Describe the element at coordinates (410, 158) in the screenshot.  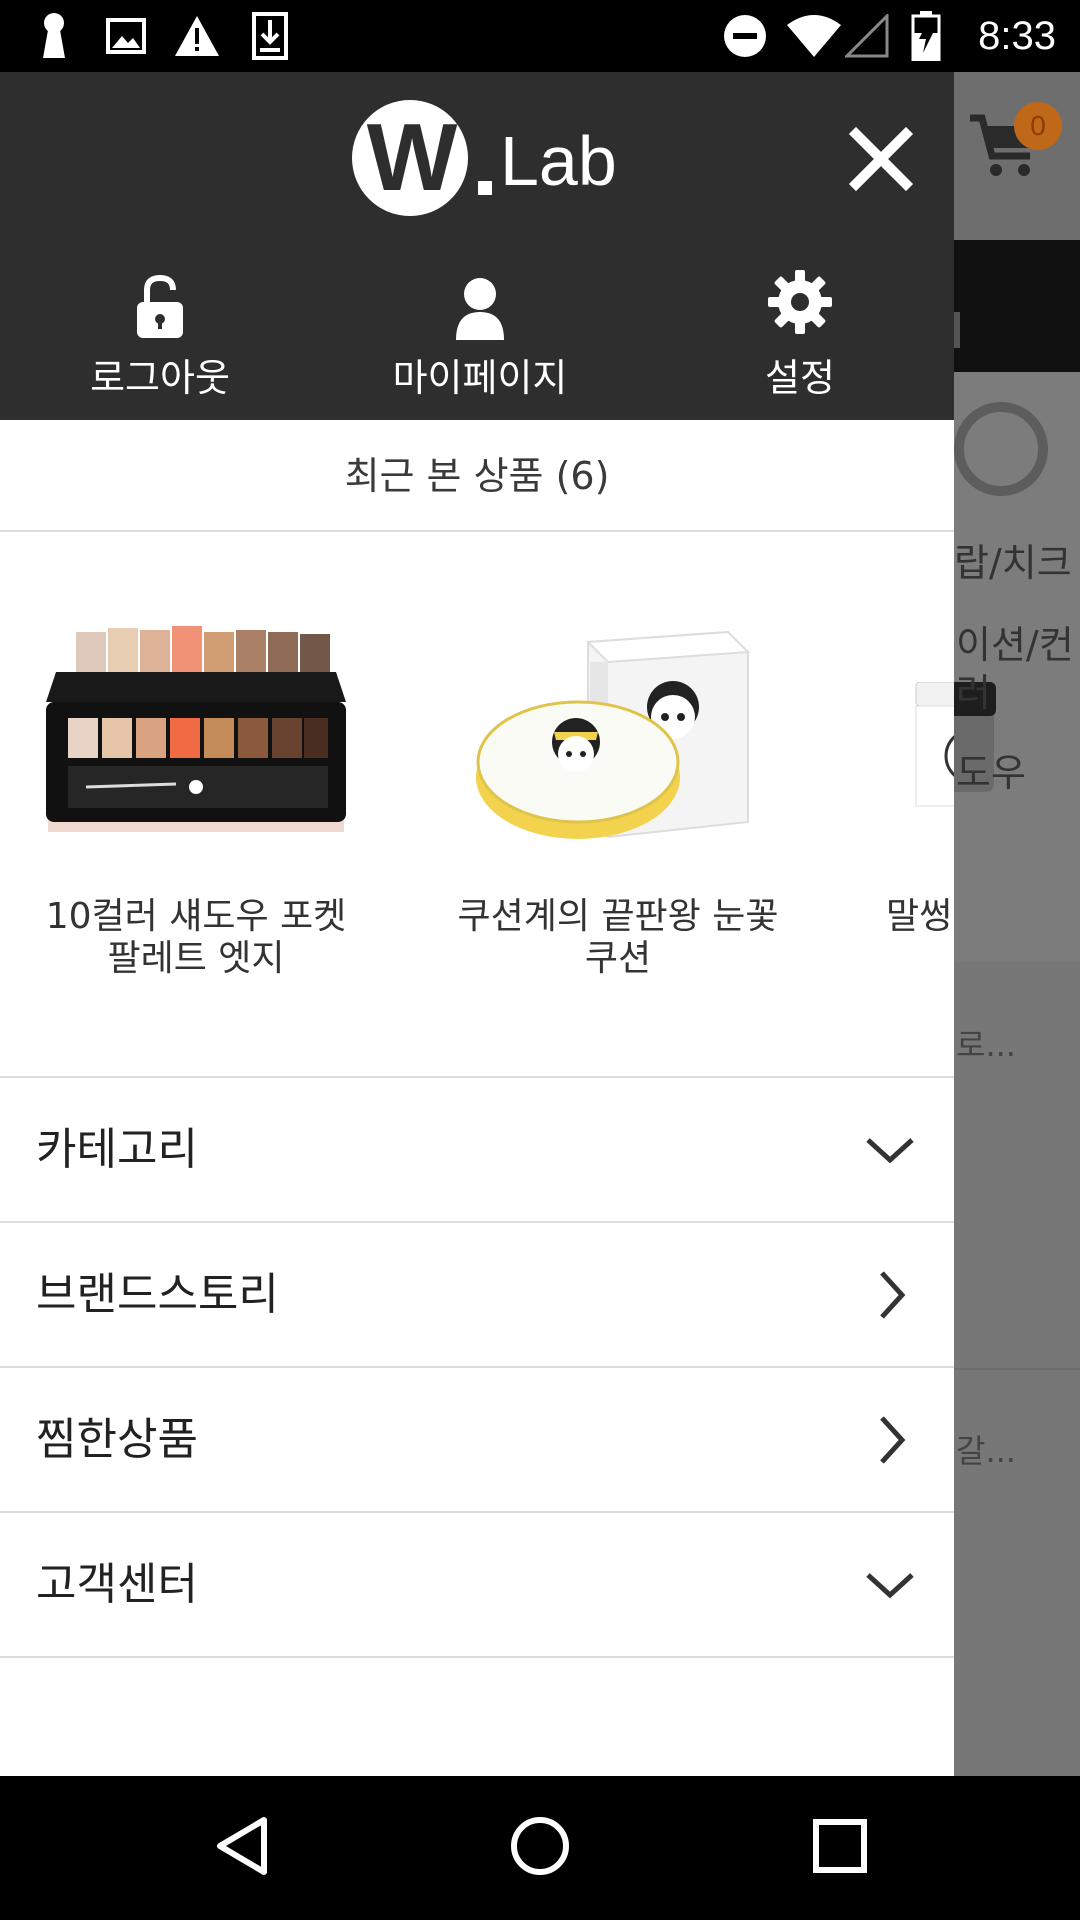
I see `logo-mark: W` at that location.